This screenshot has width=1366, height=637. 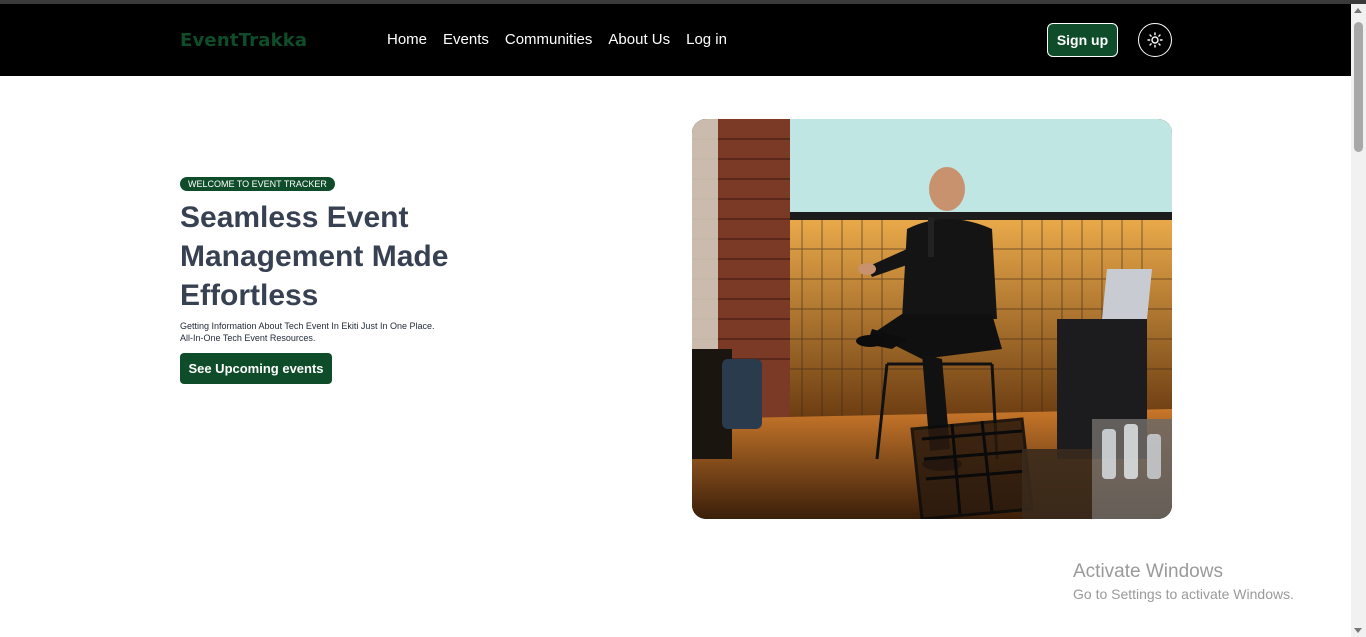 I want to click on watermark-title: Activate Windows, so click(x=1148, y=571).